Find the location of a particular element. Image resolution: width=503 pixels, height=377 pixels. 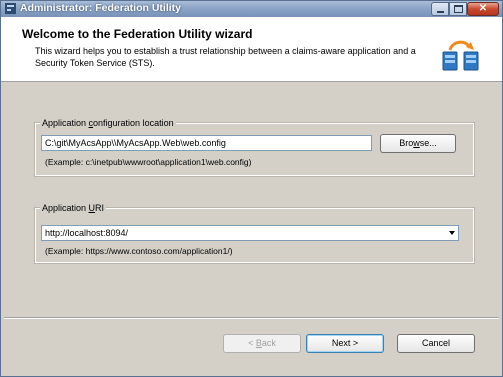

app-icon is located at coordinates (10, 8).